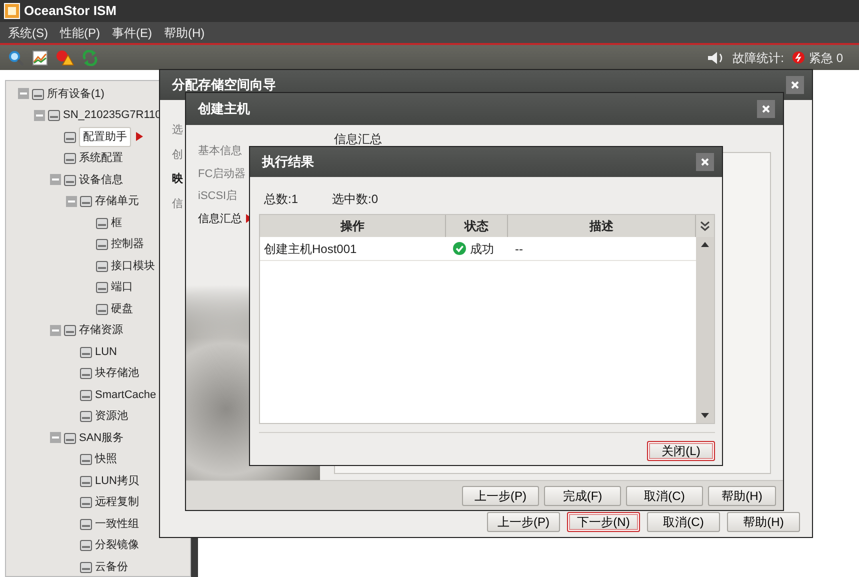  Describe the element at coordinates (117, 201) in the screenshot. I see `tree-item: 存储单元` at that location.